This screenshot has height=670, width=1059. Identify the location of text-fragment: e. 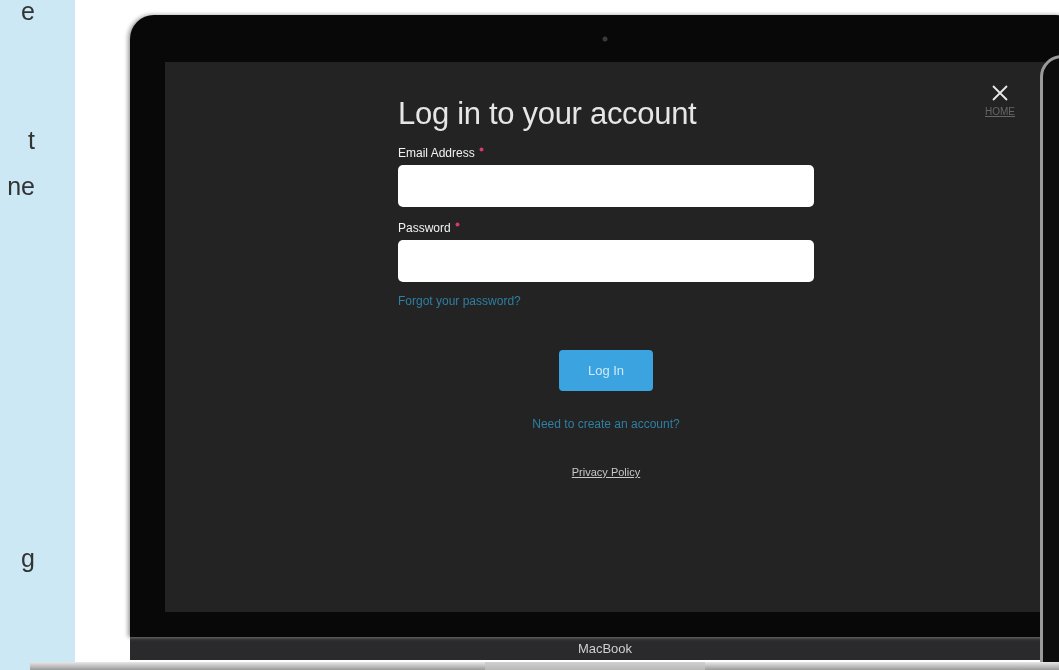
(28, 13).